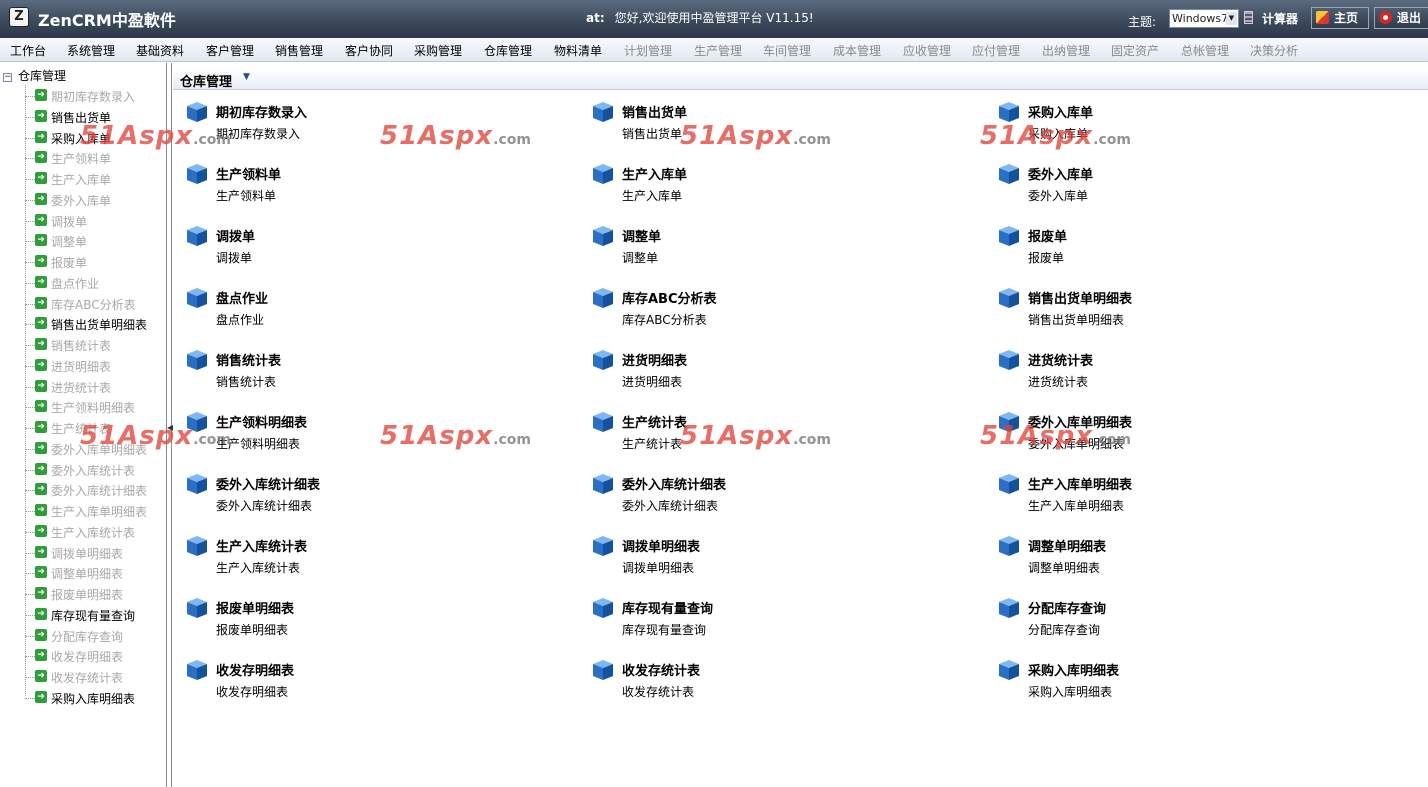 The width and height of the screenshot is (1428, 787). What do you see at coordinates (1178, 685) in the screenshot?
I see `module-card: 采购入库明细表 采购入库明细表` at bounding box center [1178, 685].